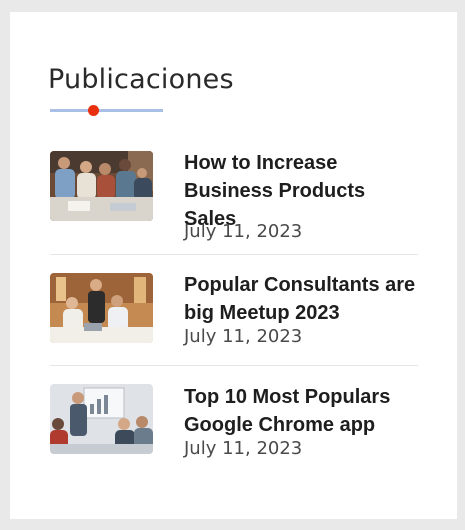 This screenshot has width=465, height=530. I want to click on office-consultants-photo, so click(101, 308).